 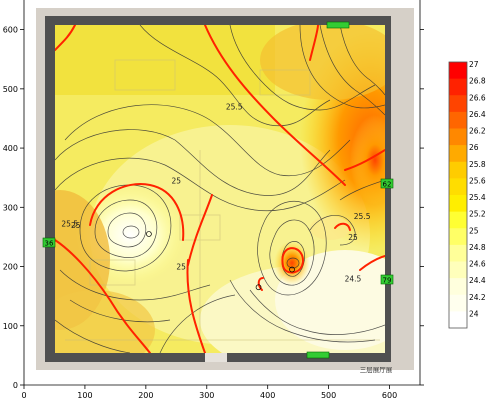 What do you see at coordinates (477, 180) in the screenshot?
I see `colorbar-tick-label: 25.6` at bounding box center [477, 180].